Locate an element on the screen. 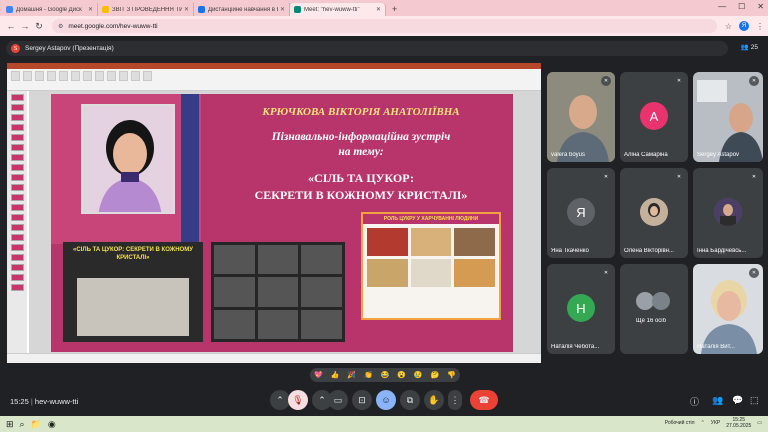 This screenshot has height=432, width=768. window-controls: — ☐ ✕ is located at coordinates (741, 6).